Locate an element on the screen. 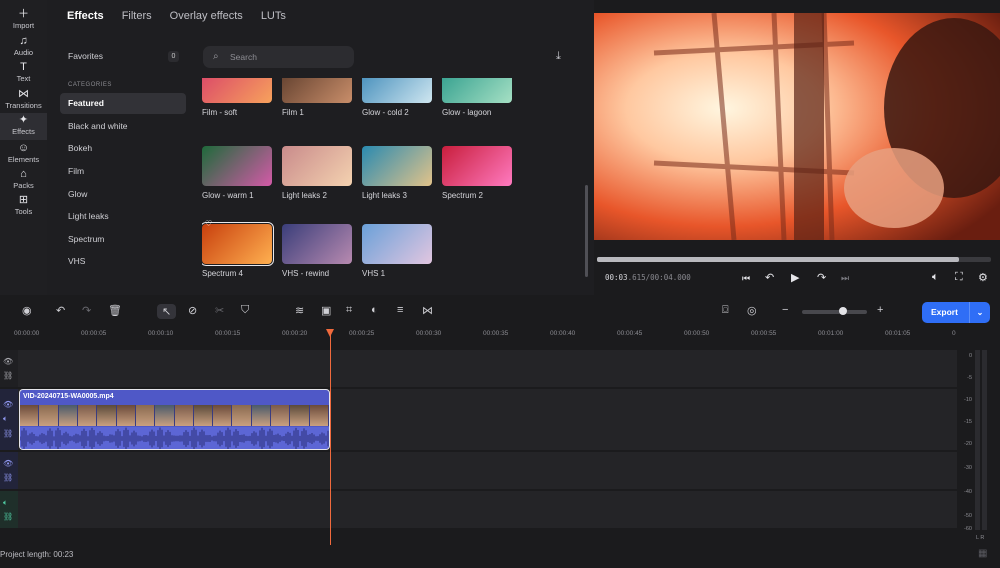 This screenshot has width=1000, height=568. fullscreen-icon: ⛶ is located at coordinates (959, 277).